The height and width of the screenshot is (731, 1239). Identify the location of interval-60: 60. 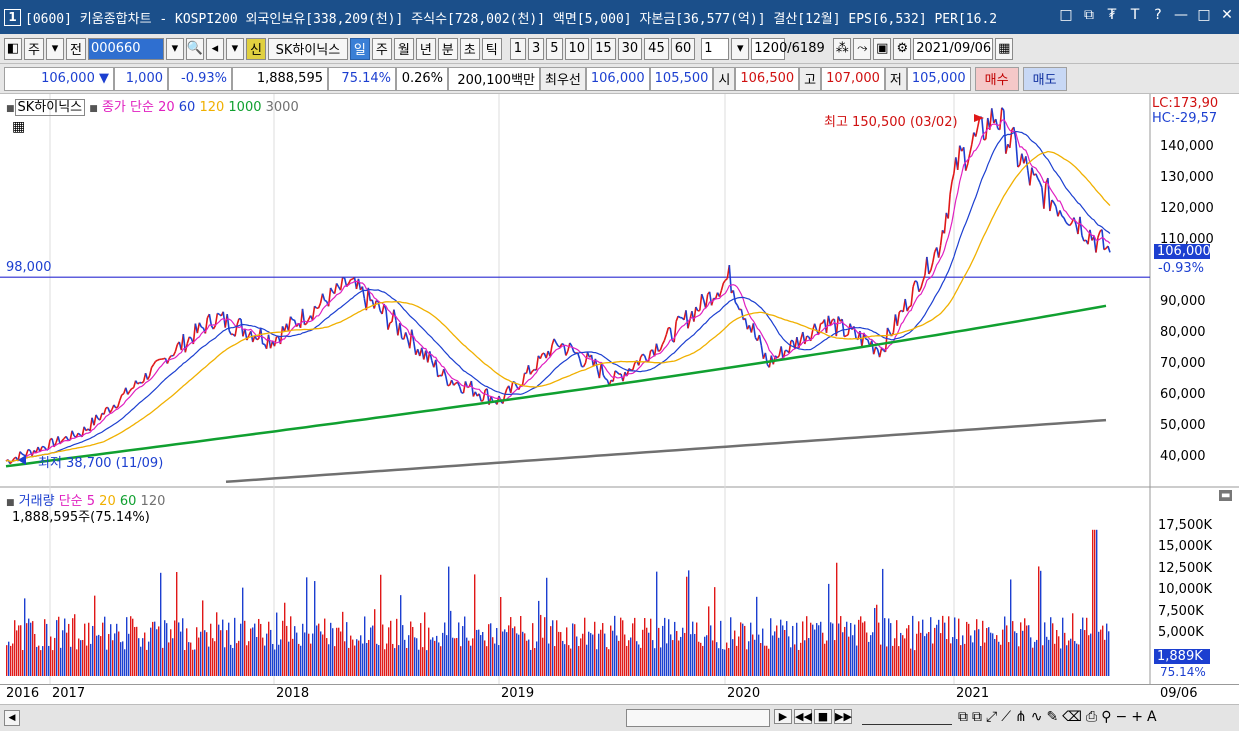
(683, 48).